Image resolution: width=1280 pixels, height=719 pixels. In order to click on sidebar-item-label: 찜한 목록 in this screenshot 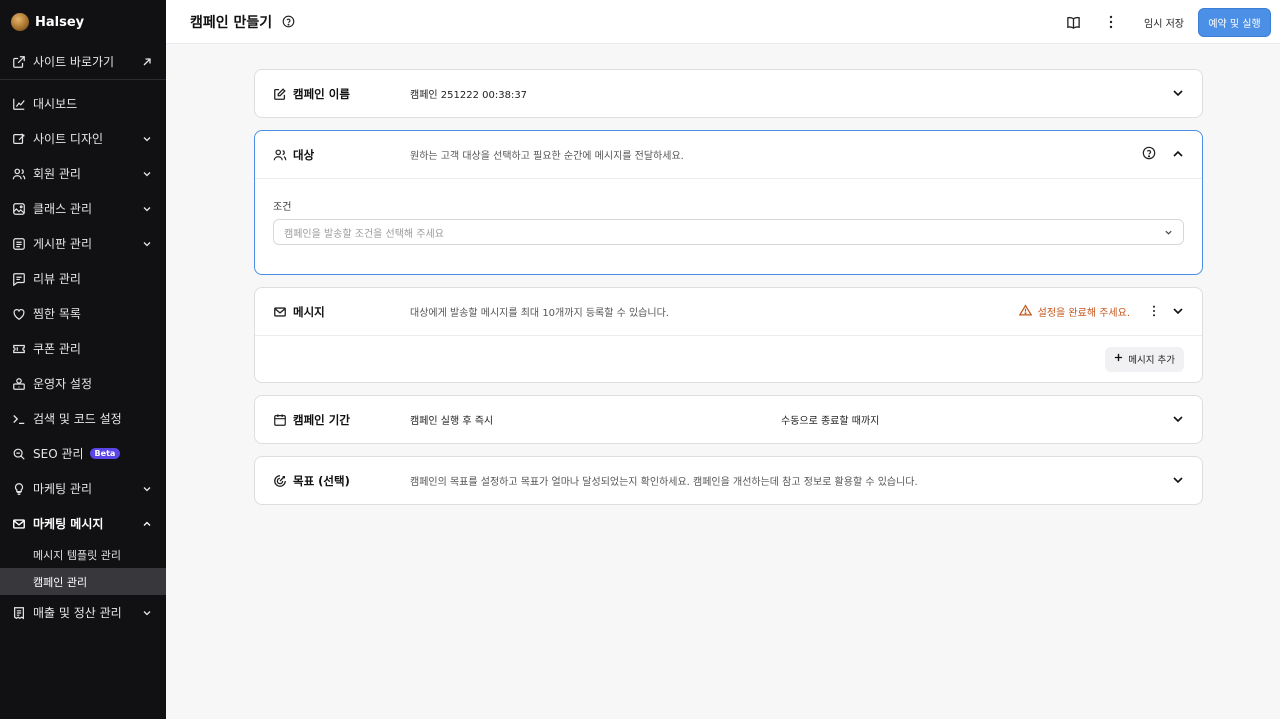, I will do `click(57, 314)`.